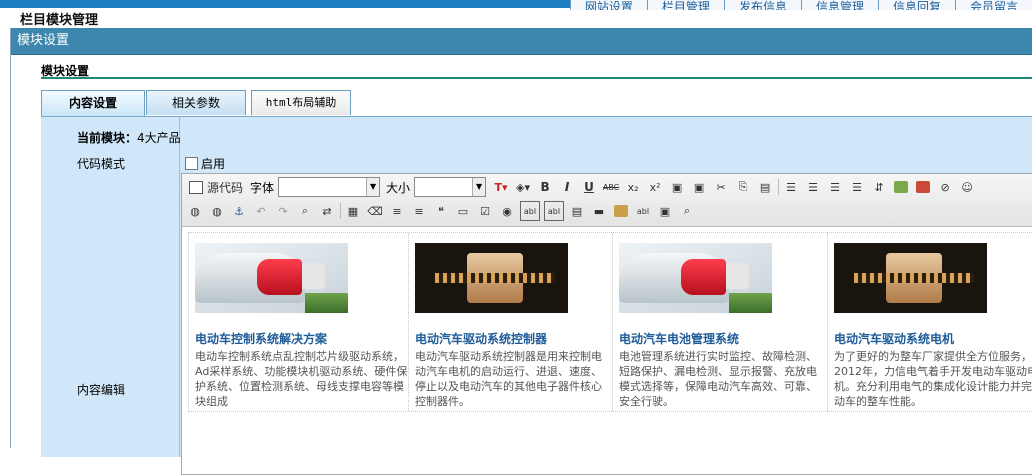  Describe the element at coordinates (107, 138) in the screenshot. I see `current-module-label: 当前模块：` at that location.